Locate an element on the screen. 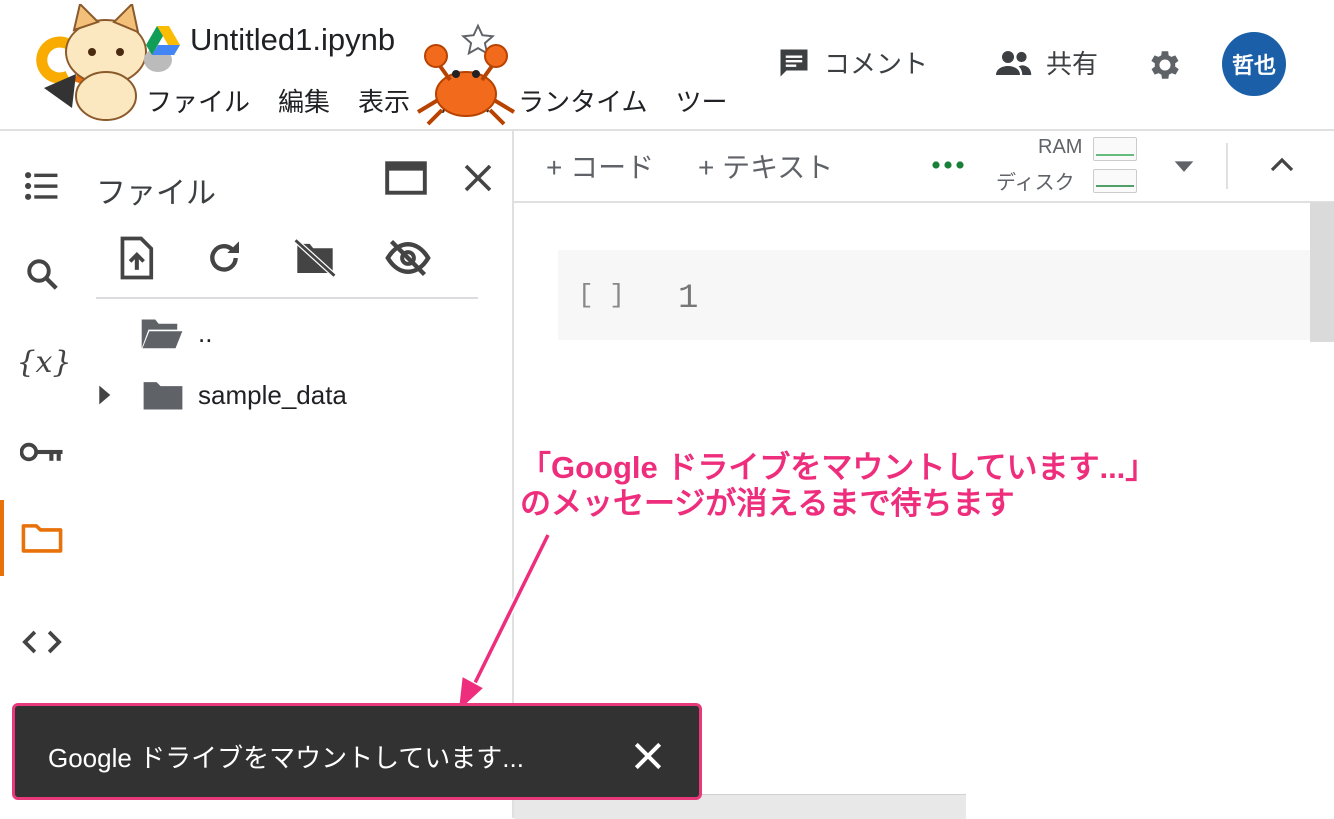  hidden-files-icon is located at coordinates (408, 258).